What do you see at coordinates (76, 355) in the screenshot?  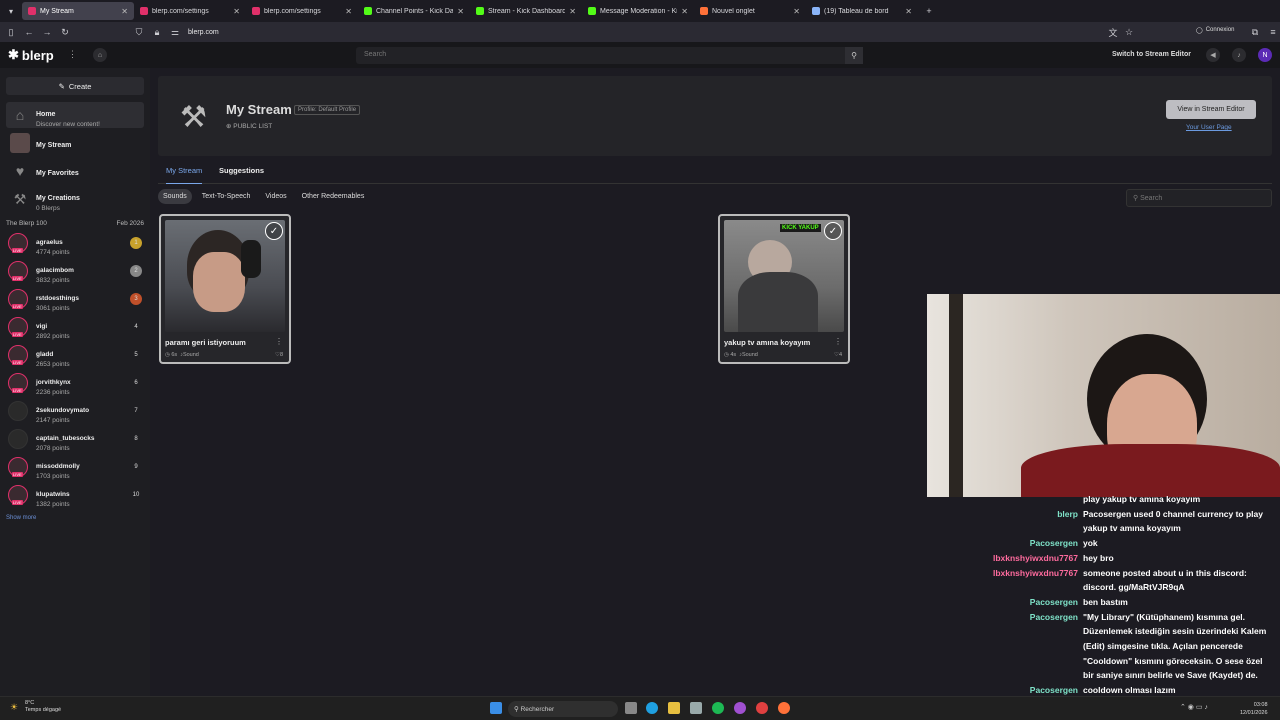 I see `leaderboard-item: LIVE gladd 2653 points 5` at bounding box center [76, 355].